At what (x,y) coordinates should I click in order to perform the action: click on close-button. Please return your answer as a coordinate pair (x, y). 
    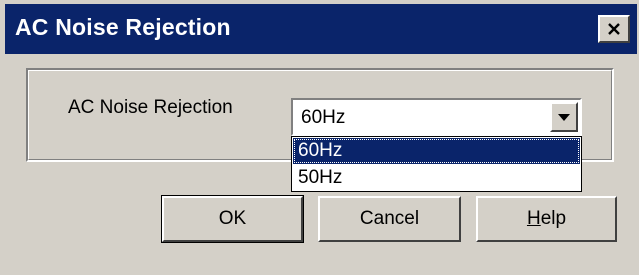
    Looking at the image, I should click on (614, 29).